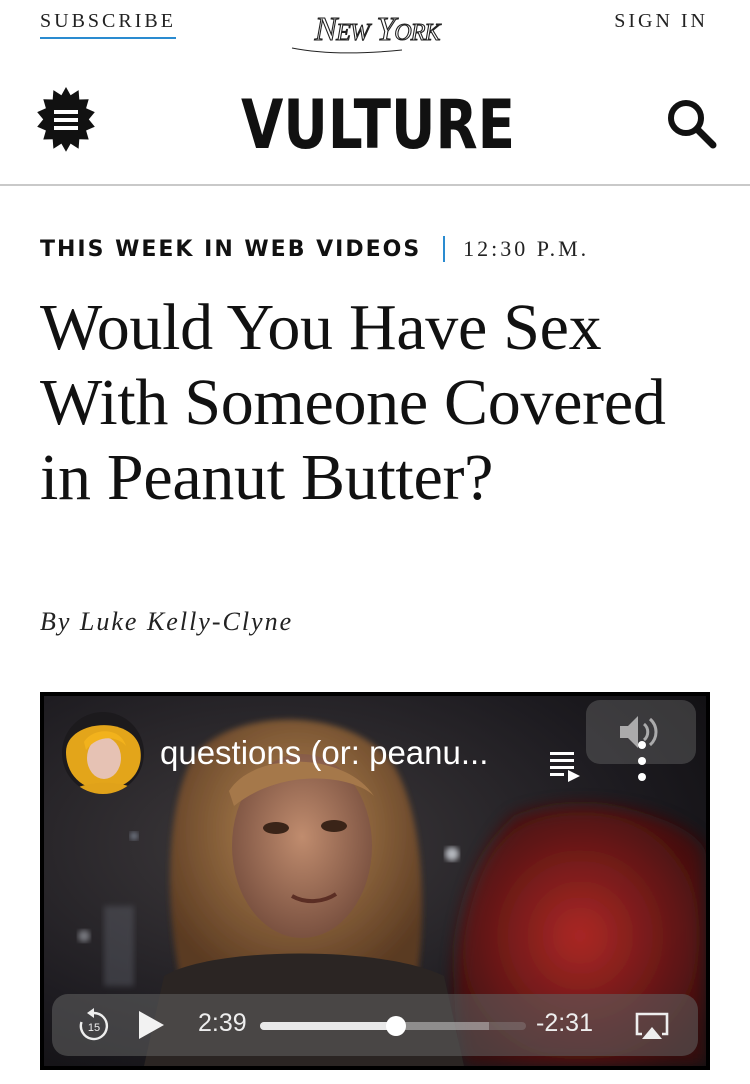 Image resolution: width=750 pixels, height=1084 pixels. What do you see at coordinates (151, 1025) in the screenshot?
I see `play-icon` at bounding box center [151, 1025].